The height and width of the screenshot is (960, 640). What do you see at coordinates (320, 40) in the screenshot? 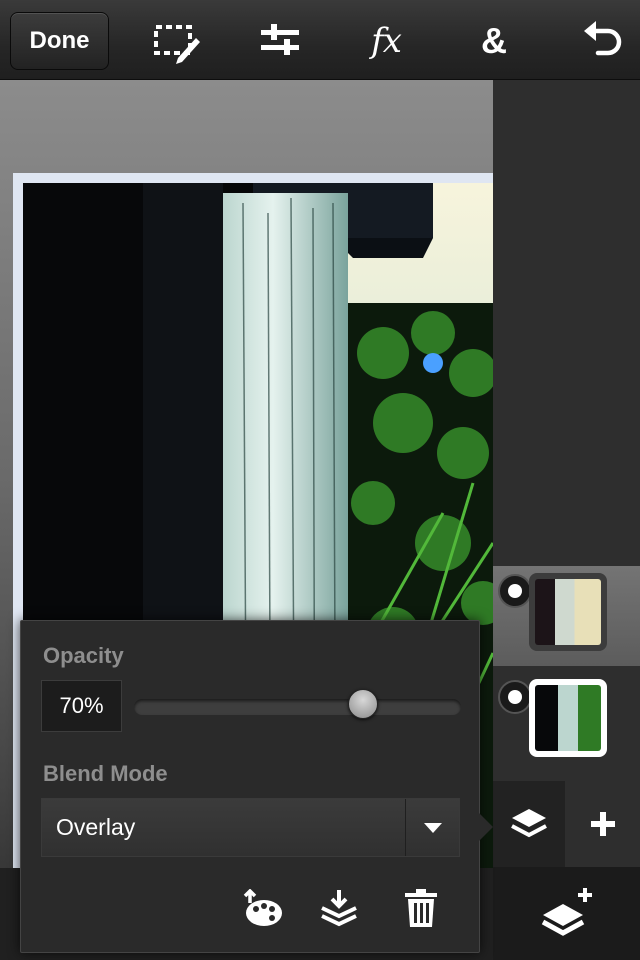
I see `top-toolbar: Done fx &` at bounding box center [320, 40].